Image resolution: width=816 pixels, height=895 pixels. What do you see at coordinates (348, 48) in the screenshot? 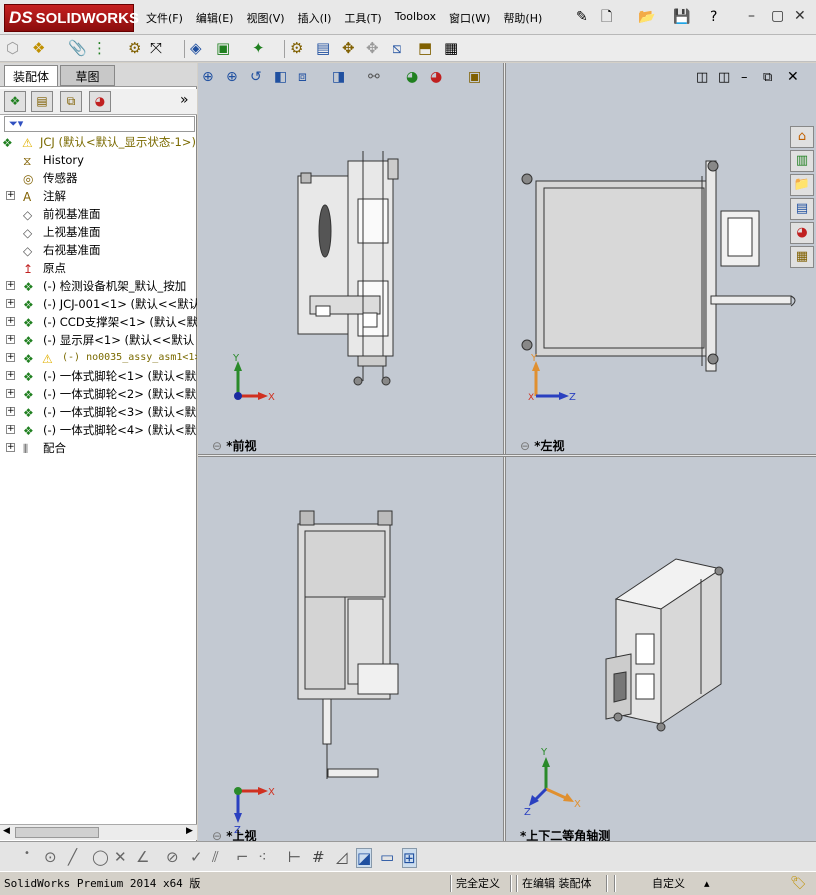
I see `exploded-view-icon: ✥` at bounding box center [348, 48].